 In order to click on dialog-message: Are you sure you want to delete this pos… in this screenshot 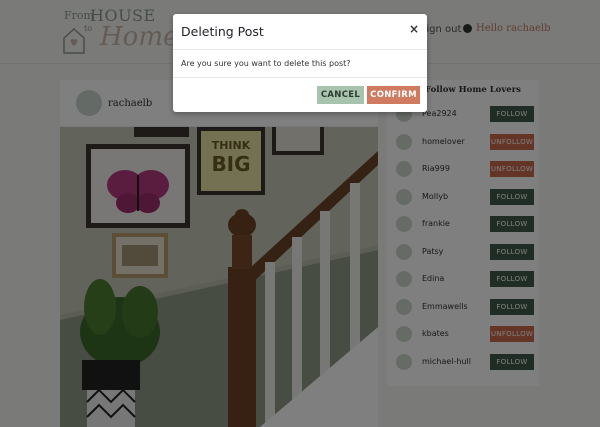, I will do `click(266, 63)`.